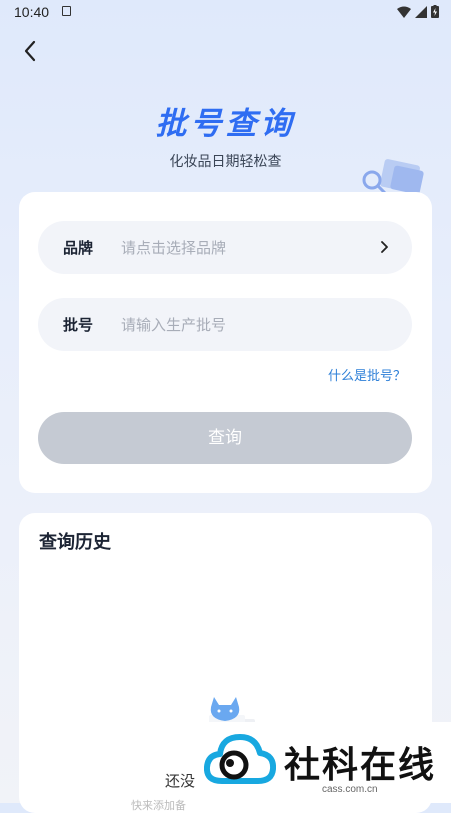 The image size is (451, 813). I want to click on watermark-text: 社科在线, so click(360, 765).